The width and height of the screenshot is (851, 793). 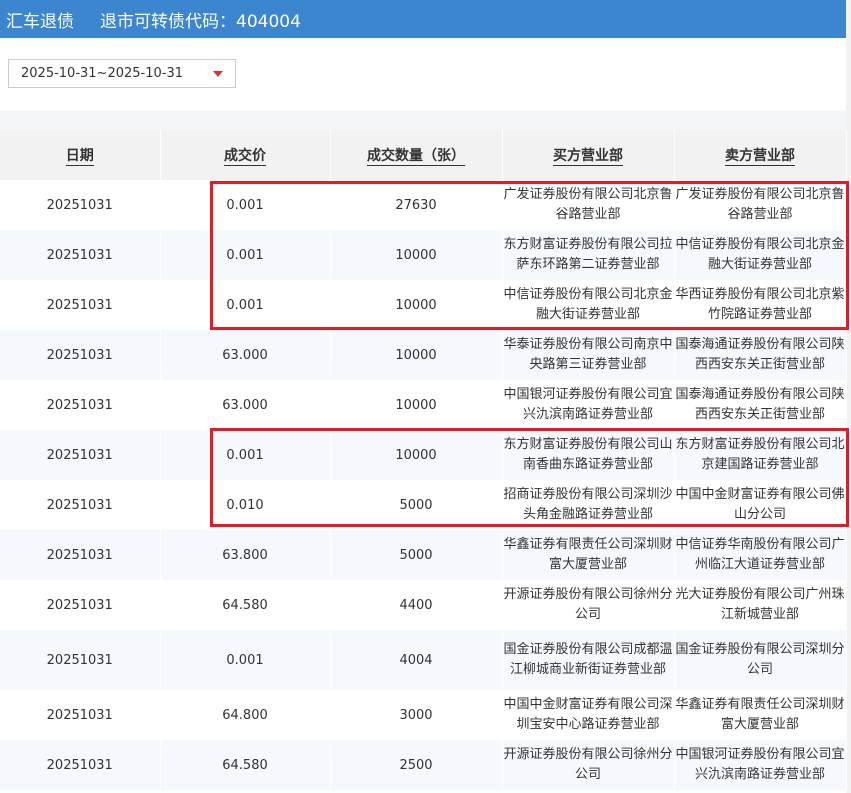 What do you see at coordinates (416, 605) in the screenshot?
I see `cell-quantity: 4400` at bounding box center [416, 605].